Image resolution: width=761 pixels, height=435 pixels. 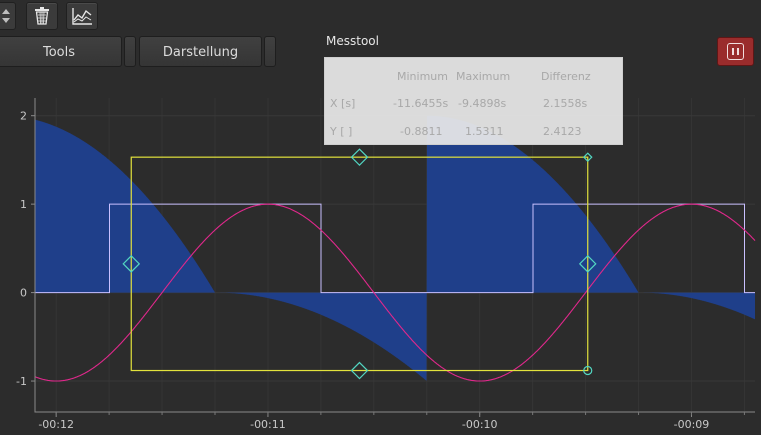 I want to click on y-tick-label: 1, so click(x=23, y=204).